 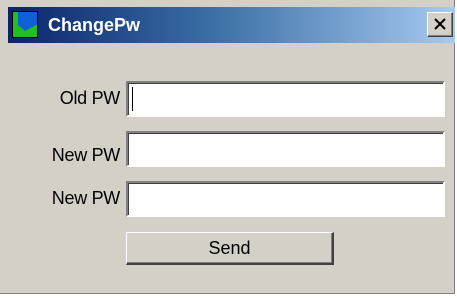 I want to click on send-button: Send, so click(x=230, y=248).